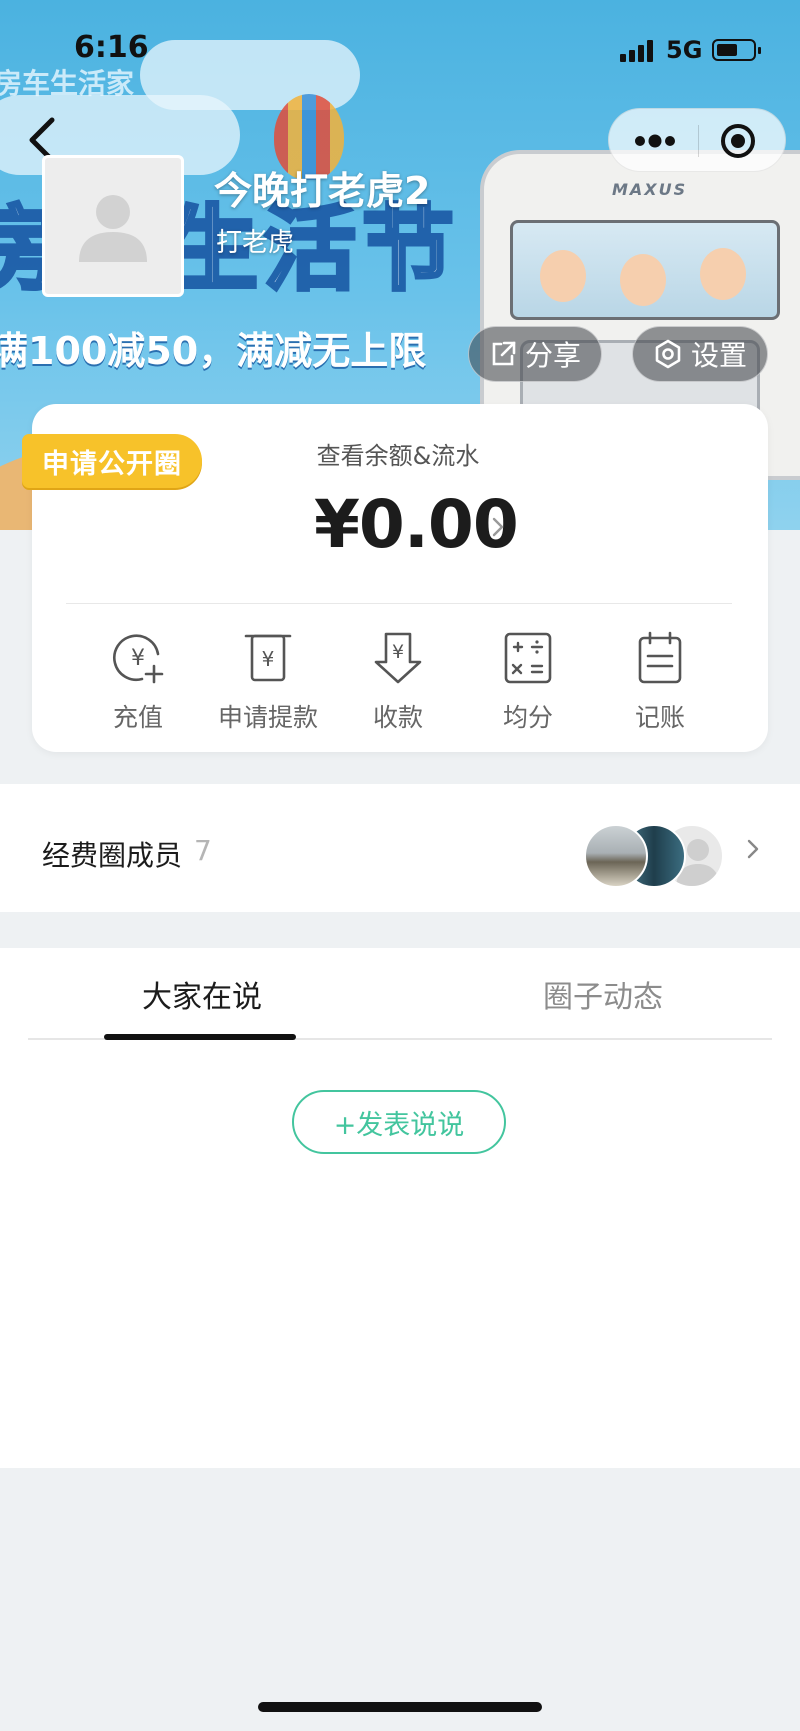 This screenshot has width=800, height=1731. I want to click on status-bar: 6:16 5G, so click(400, 50).